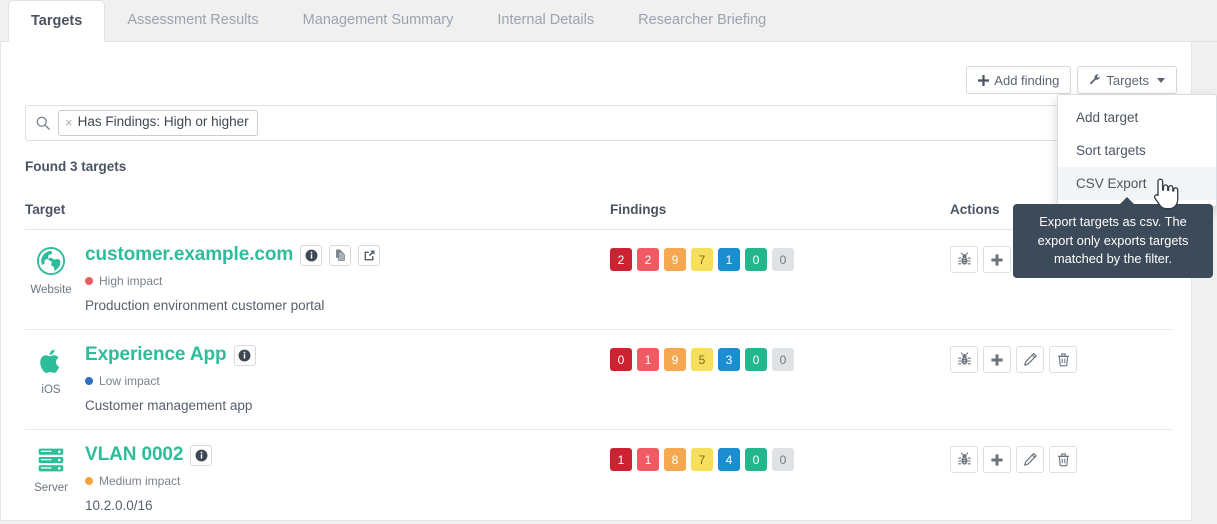  What do you see at coordinates (984, 80) in the screenshot?
I see `plus-icon` at bounding box center [984, 80].